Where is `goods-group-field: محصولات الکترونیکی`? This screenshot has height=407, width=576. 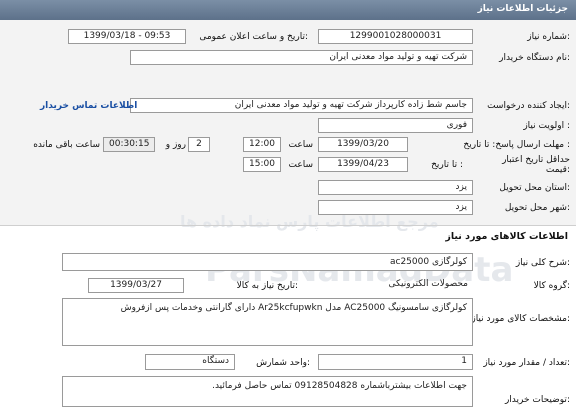
goods-group-field: محصولات الکترونیکی is located at coordinates (428, 284).